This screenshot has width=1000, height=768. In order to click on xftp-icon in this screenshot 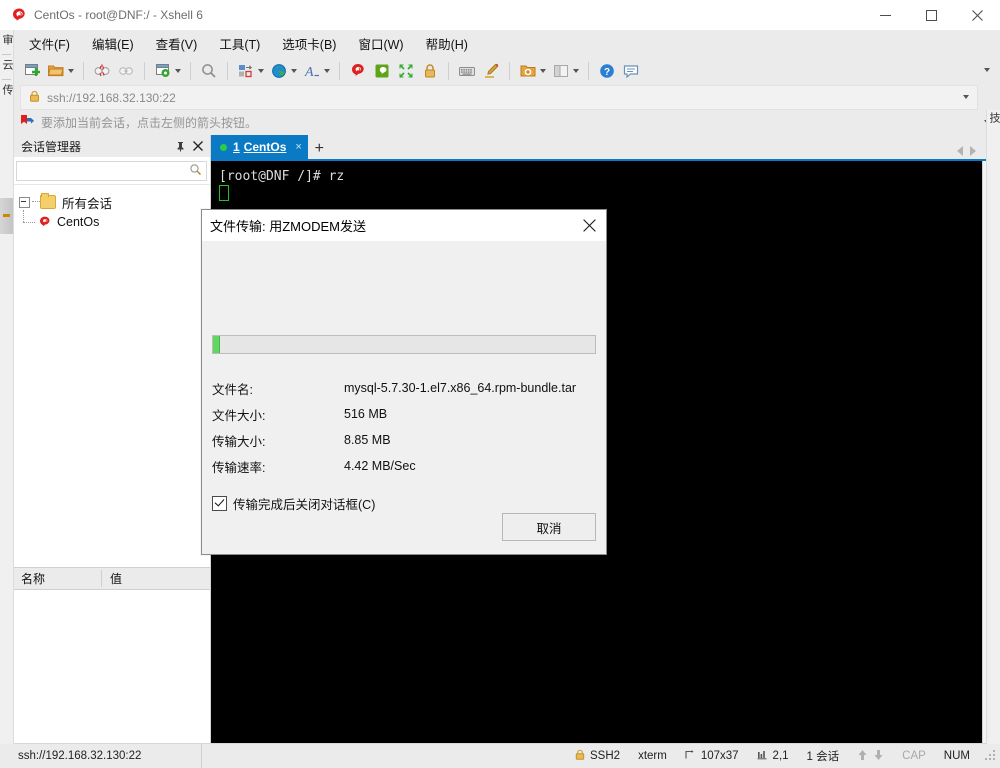, I will do `click(382, 71)`.